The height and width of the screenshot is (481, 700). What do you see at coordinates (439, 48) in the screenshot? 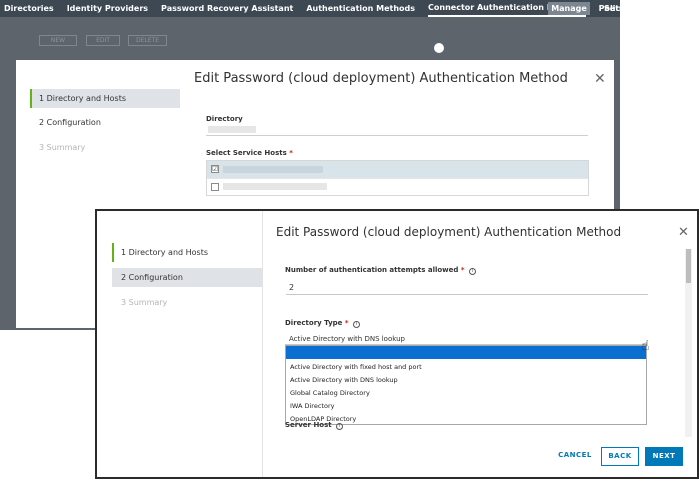
I see `cursor-highlight-dot` at bounding box center [439, 48].